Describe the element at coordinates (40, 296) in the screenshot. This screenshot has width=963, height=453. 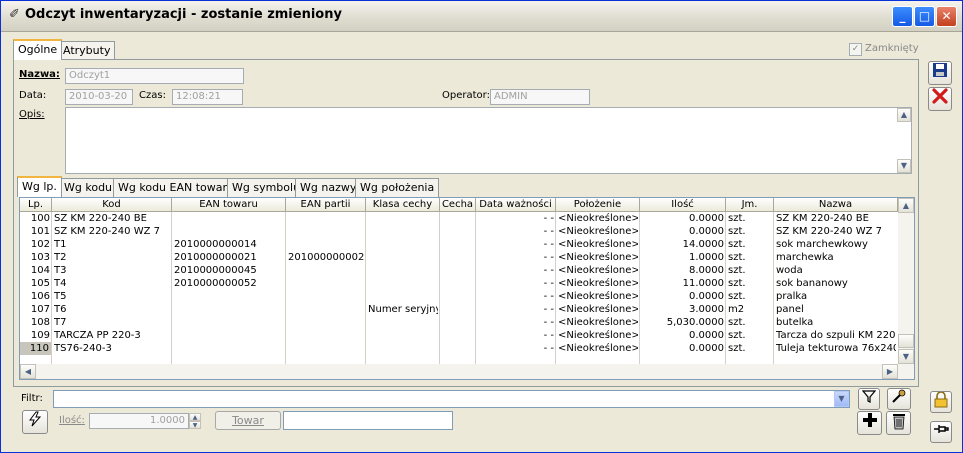
I see `table-cell: 106` at that location.